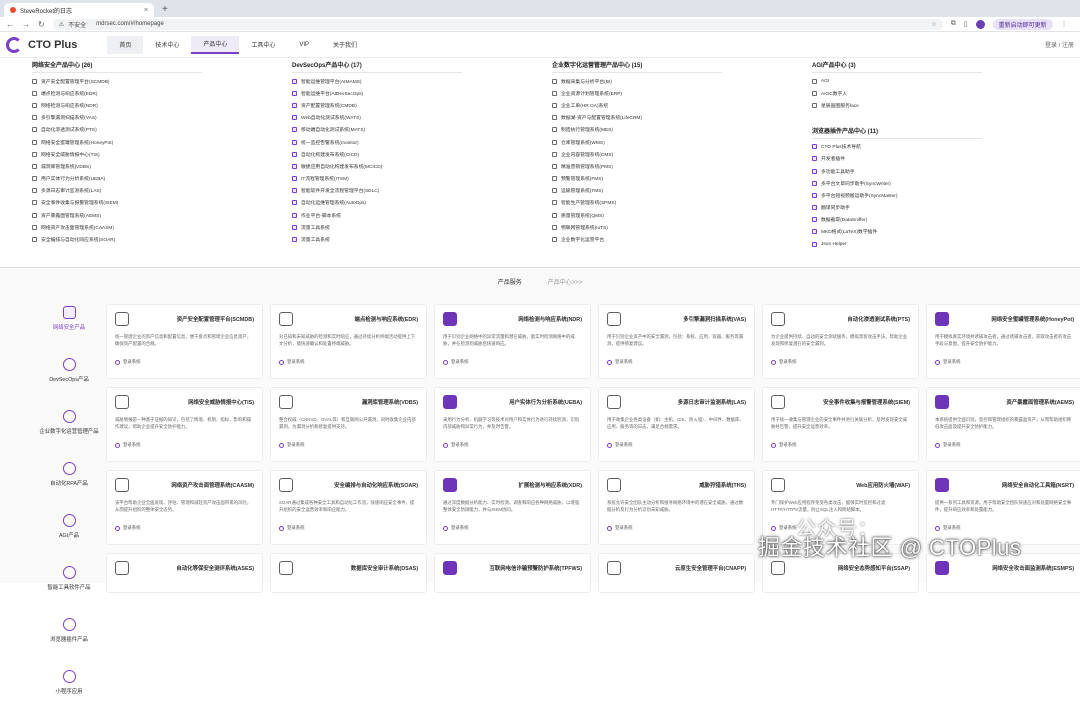 The height and width of the screenshot is (722, 1080). What do you see at coordinates (162, 215) in the screenshot?
I see `menu-item: 资产暴露面管理系统(AEMS)` at bounding box center [162, 215].